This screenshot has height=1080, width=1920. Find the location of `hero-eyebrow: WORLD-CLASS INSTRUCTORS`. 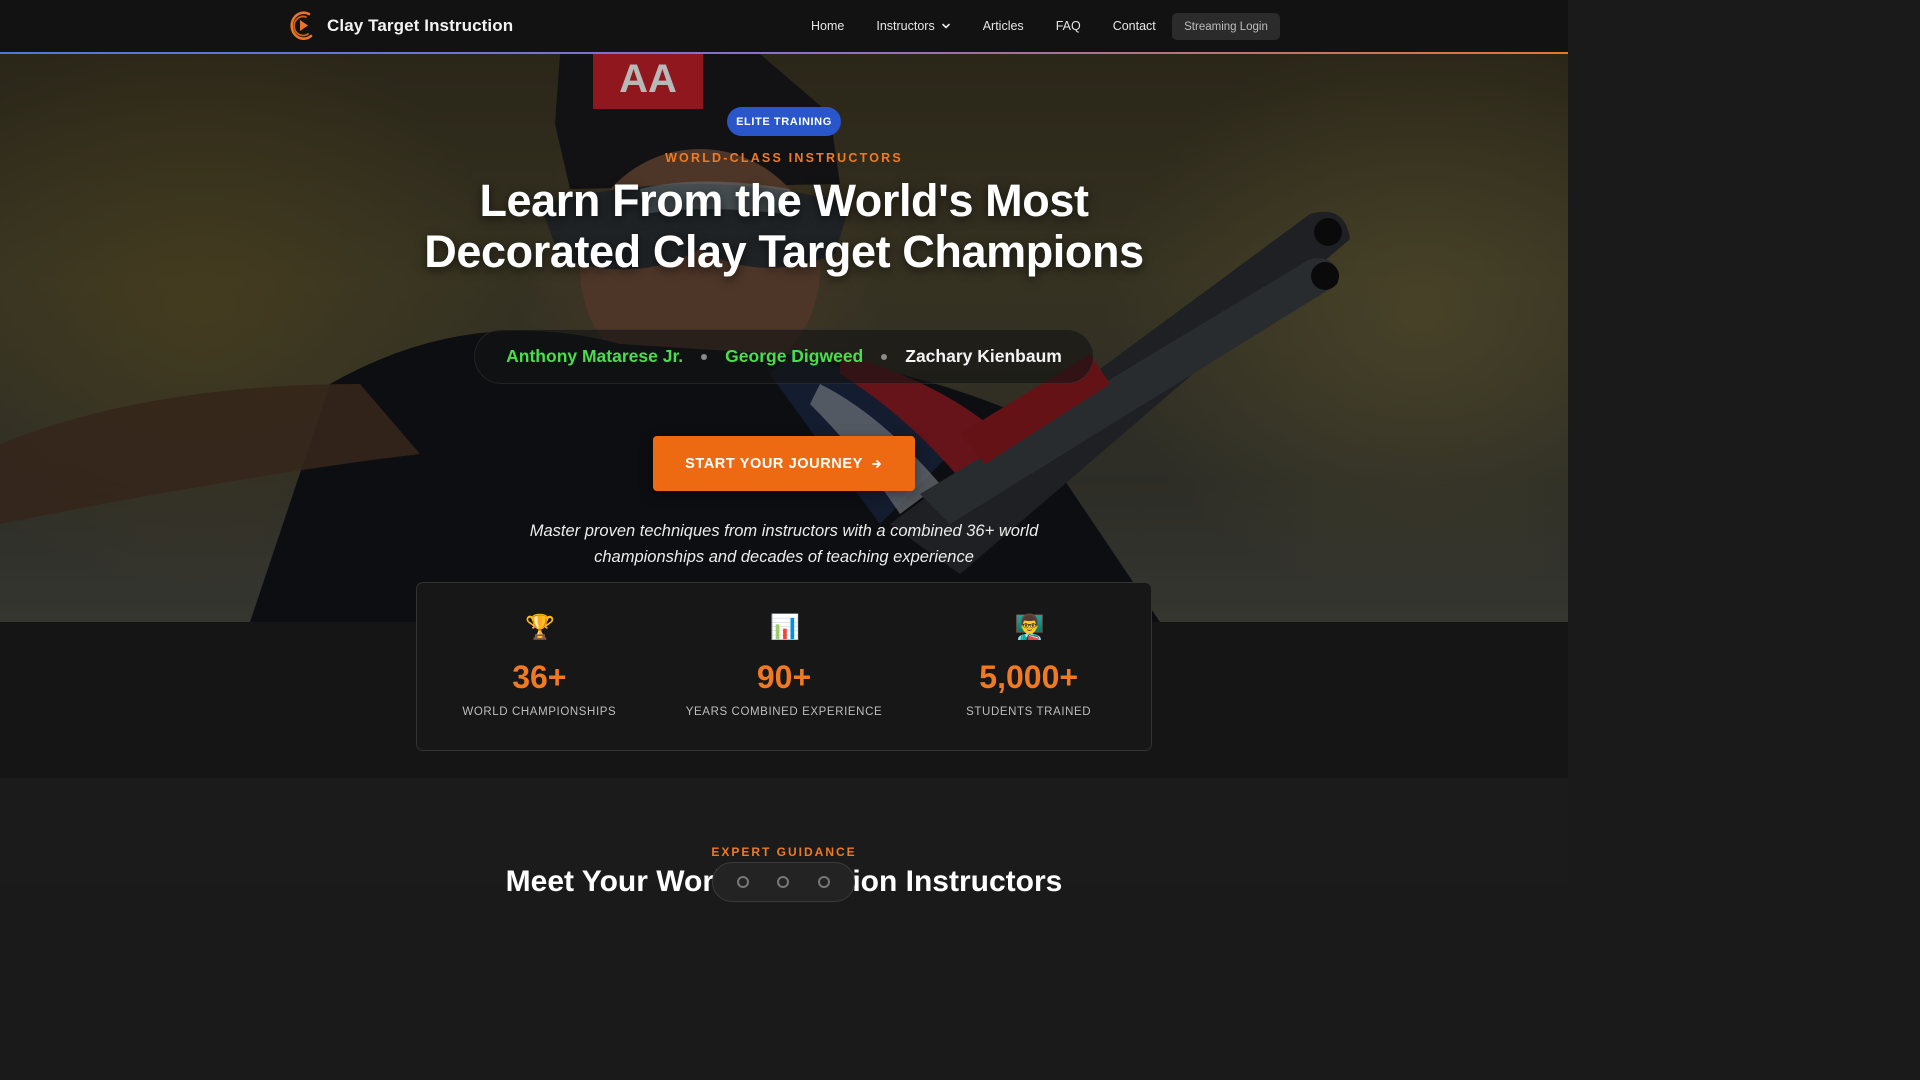

hero-eyebrow: WORLD-CLASS INSTRUCTORS is located at coordinates (784, 158).